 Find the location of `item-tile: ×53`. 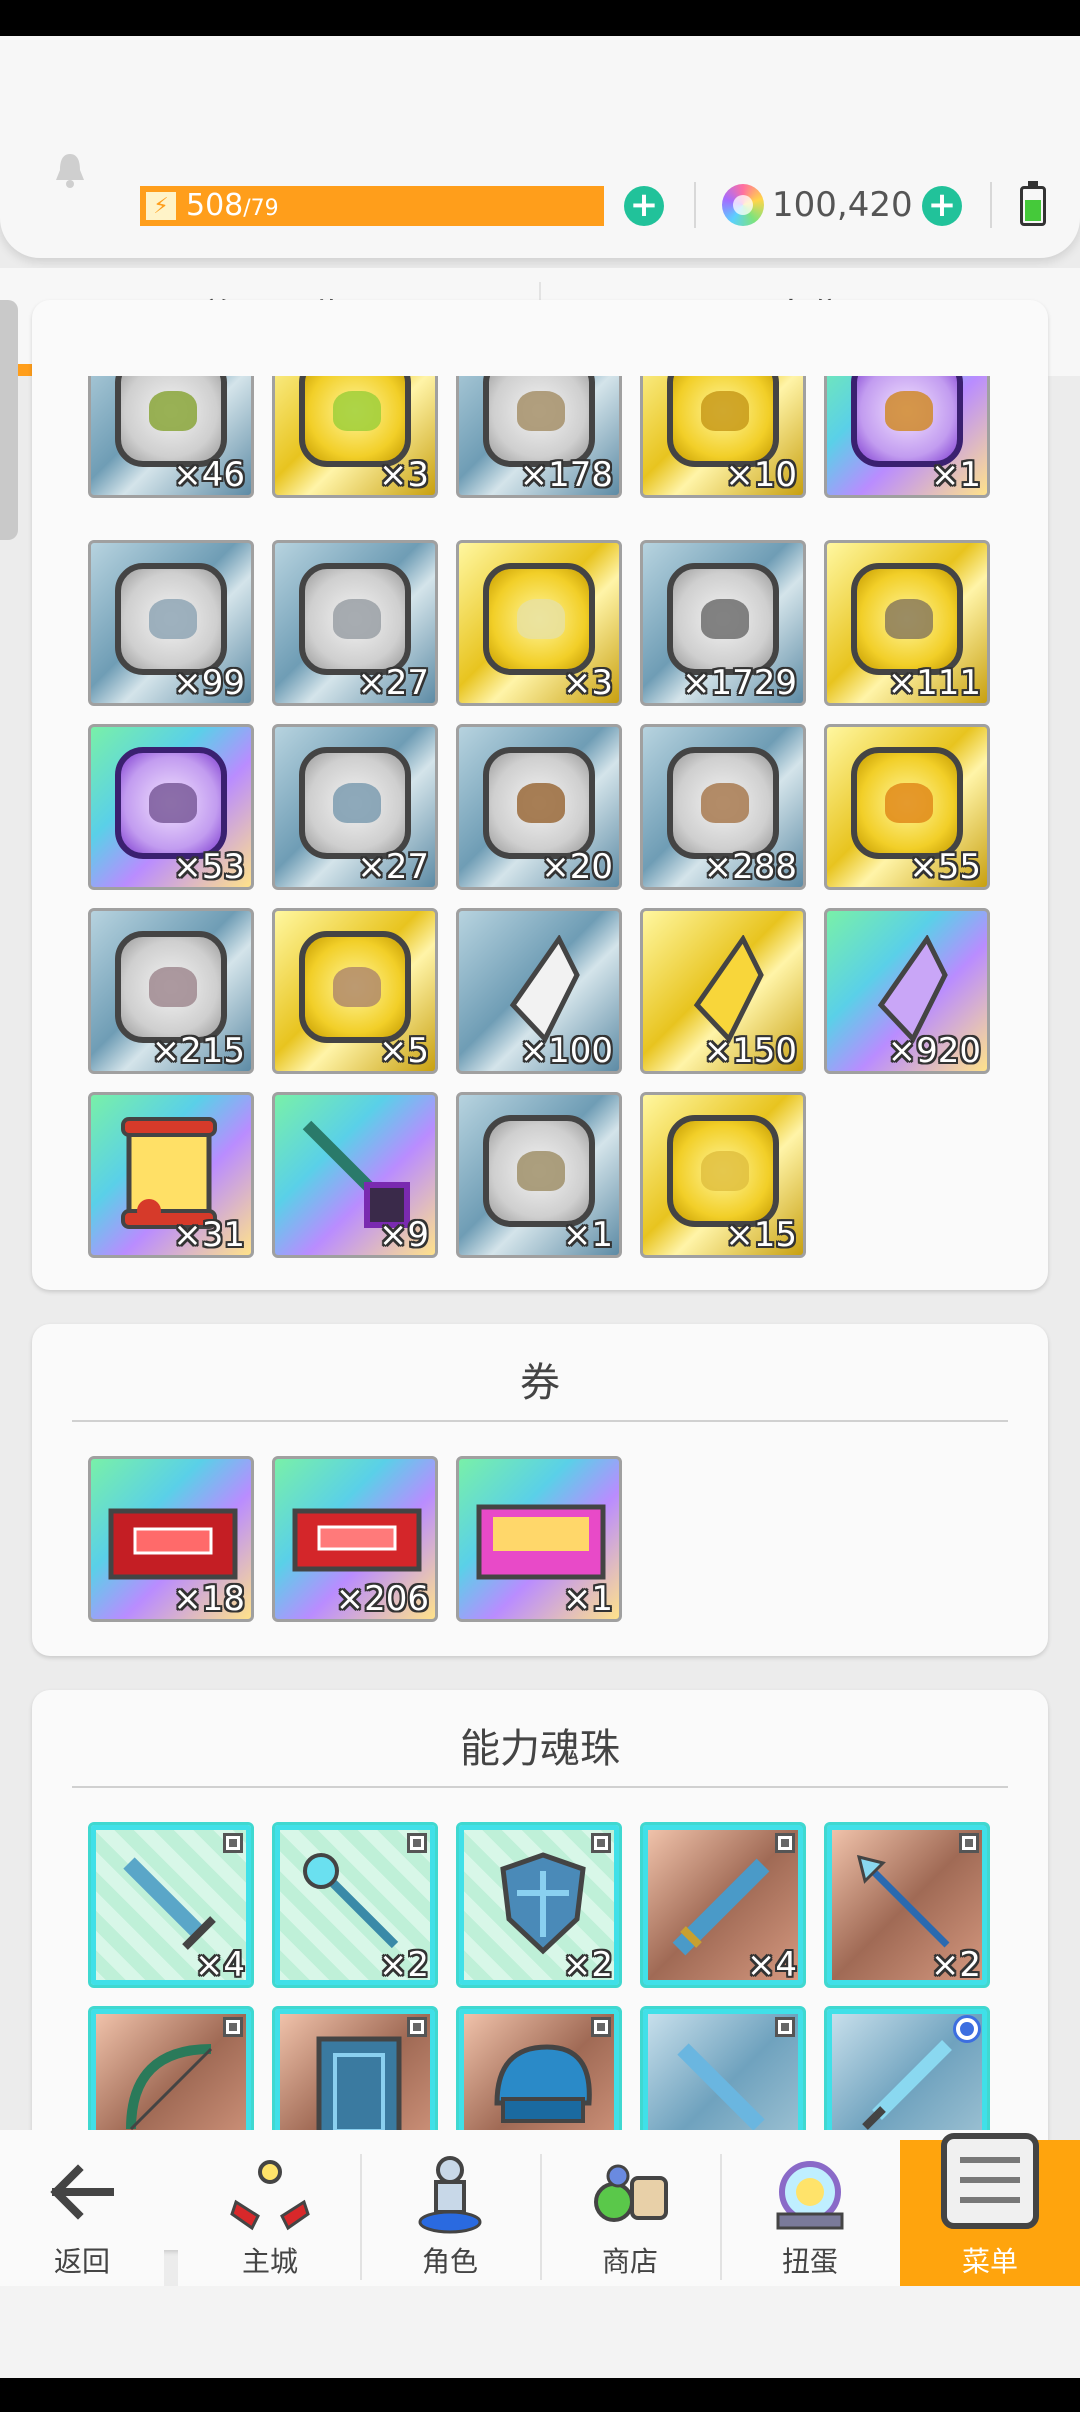

item-tile: ×53 is located at coordinates (171, 807).